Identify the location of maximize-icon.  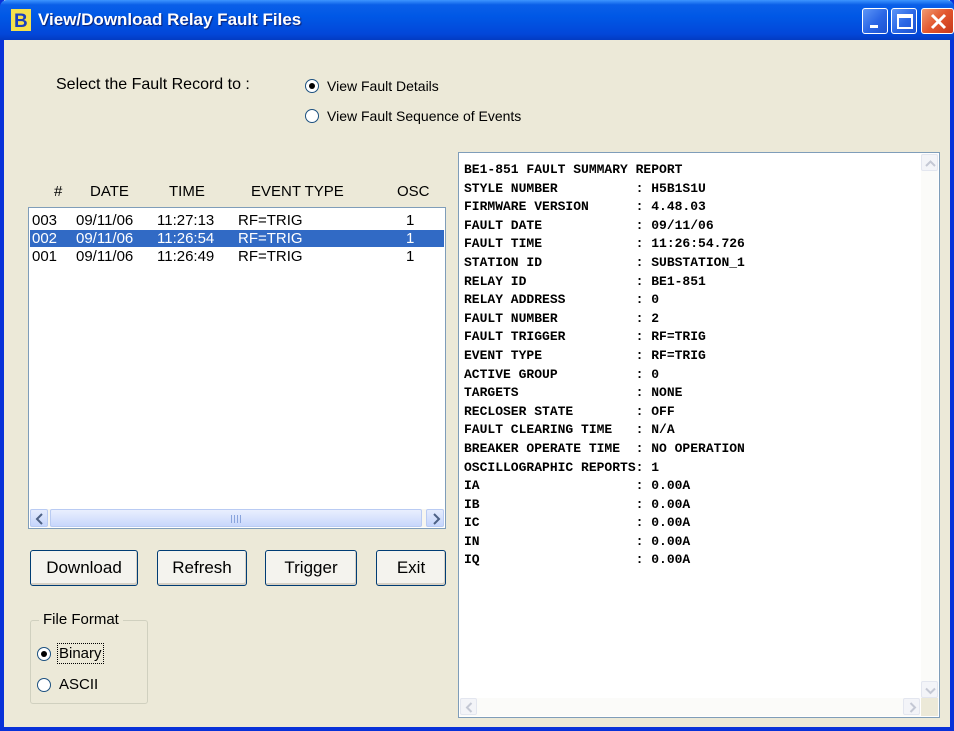
(905, 21).